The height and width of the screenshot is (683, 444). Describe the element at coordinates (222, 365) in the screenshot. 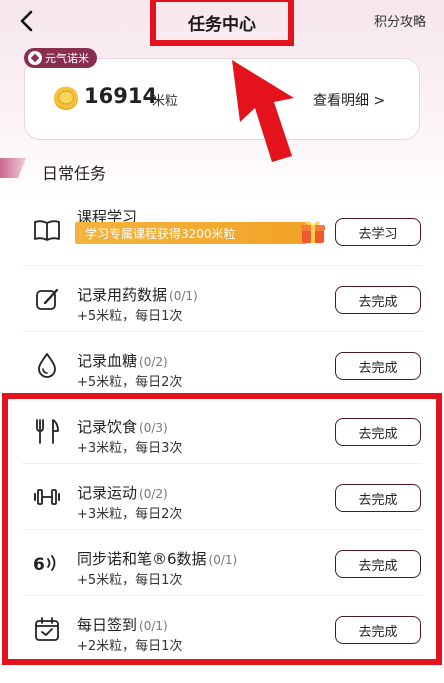

I see `task-row-blood-sugar: 记录血糖 (0/2) +5米粒，每日2次 去完成` at that location.